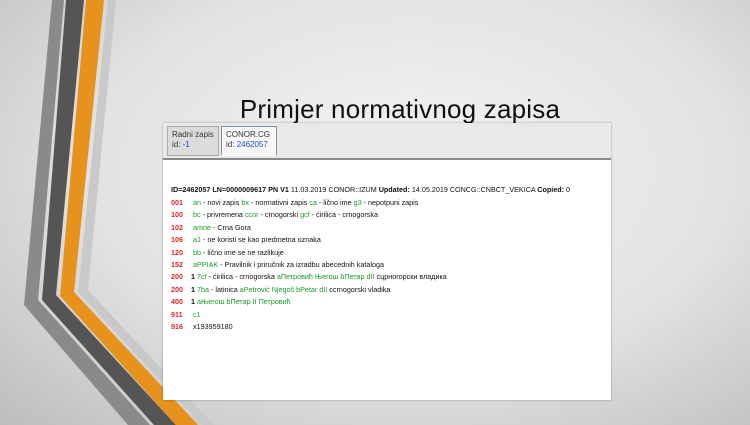 The height and width of the screenshot is (425, 750). I want to click on subfield-code: ccnr, so click(251, 215).